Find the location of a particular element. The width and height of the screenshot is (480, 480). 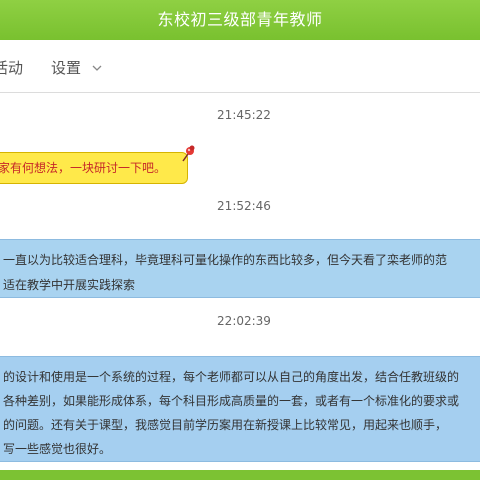

message-line: 的设计和使用是一个系统的过程，每个老师都可以从自己的角度出发，结合任教班级的 is located at coordinates (231, 377).